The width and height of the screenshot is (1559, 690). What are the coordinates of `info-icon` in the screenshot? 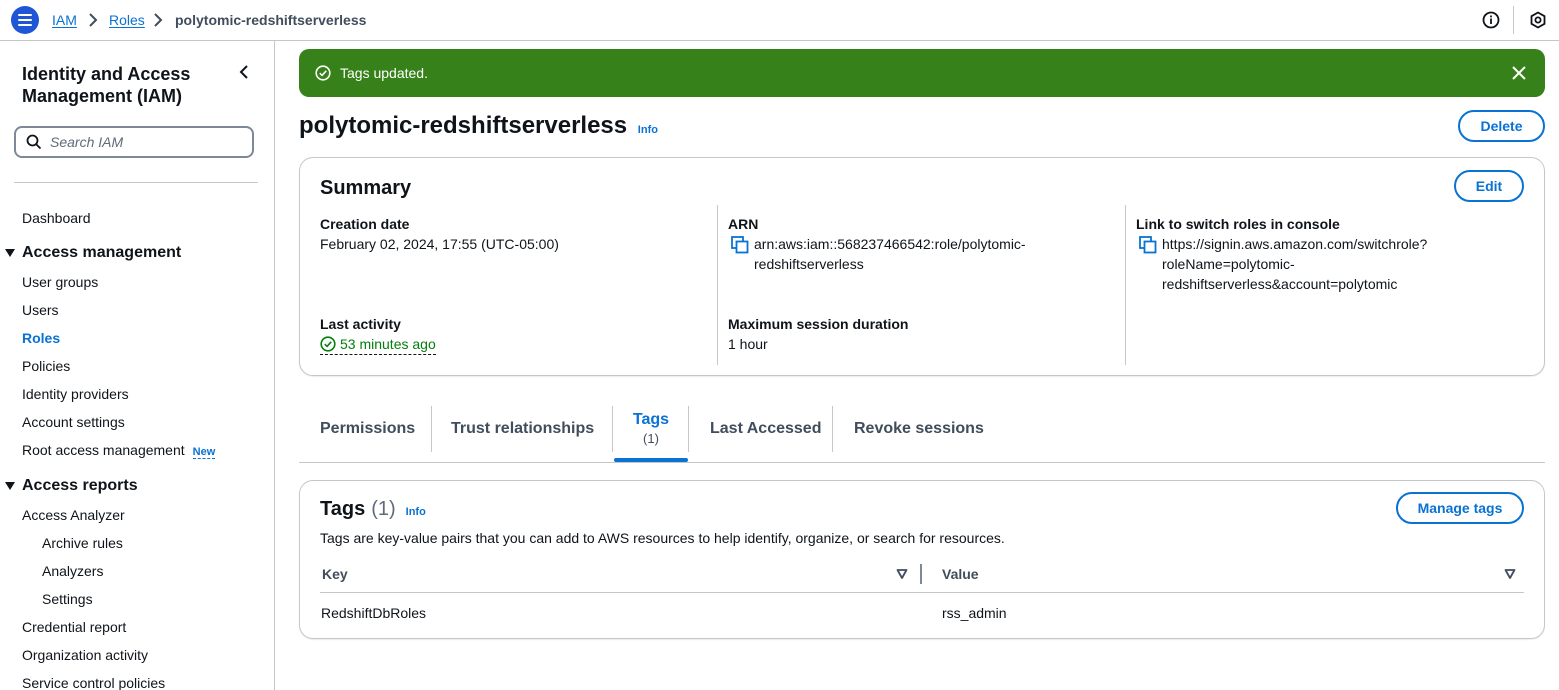 It's located at (1491, 20).